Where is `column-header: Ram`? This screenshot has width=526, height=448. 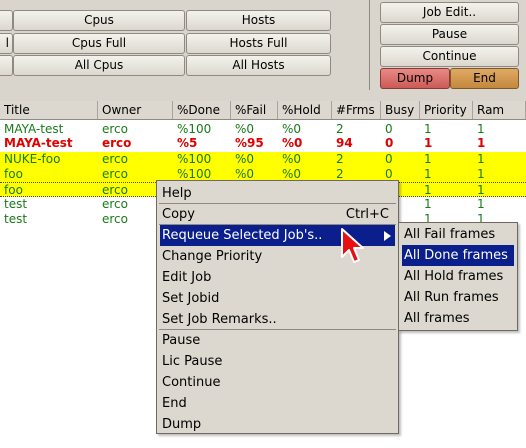
column-header: Ram is located at coordinates (499, 110).